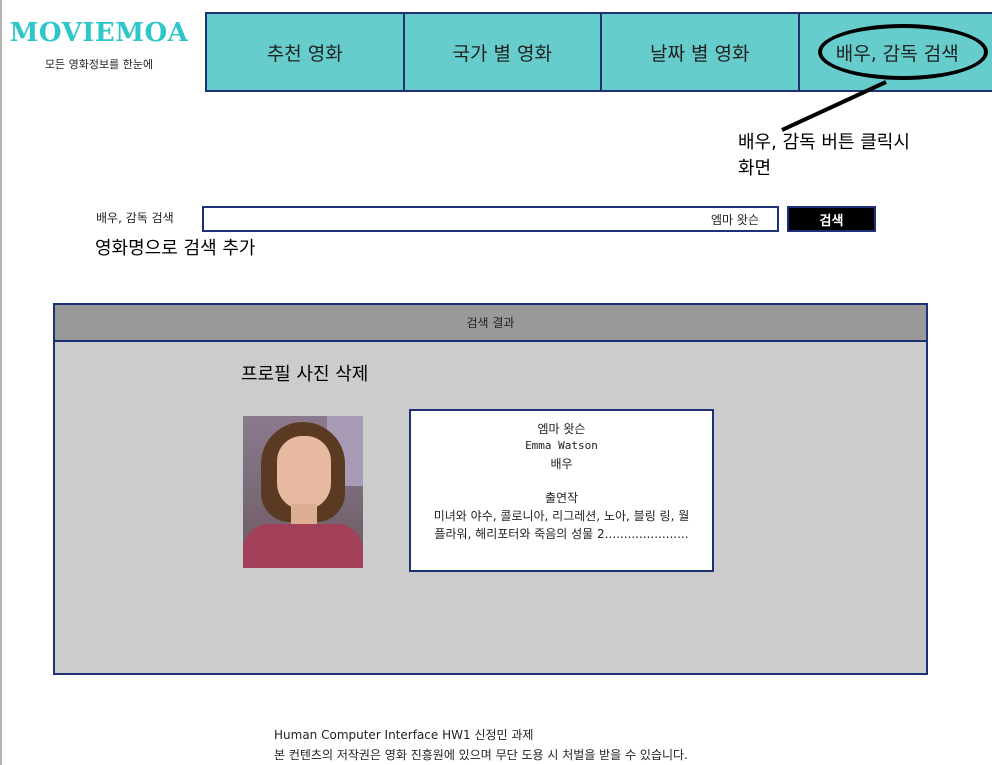 The height and width of the screenshot is (765, 992). I want to click on left-border-rule, so click(1, 382).